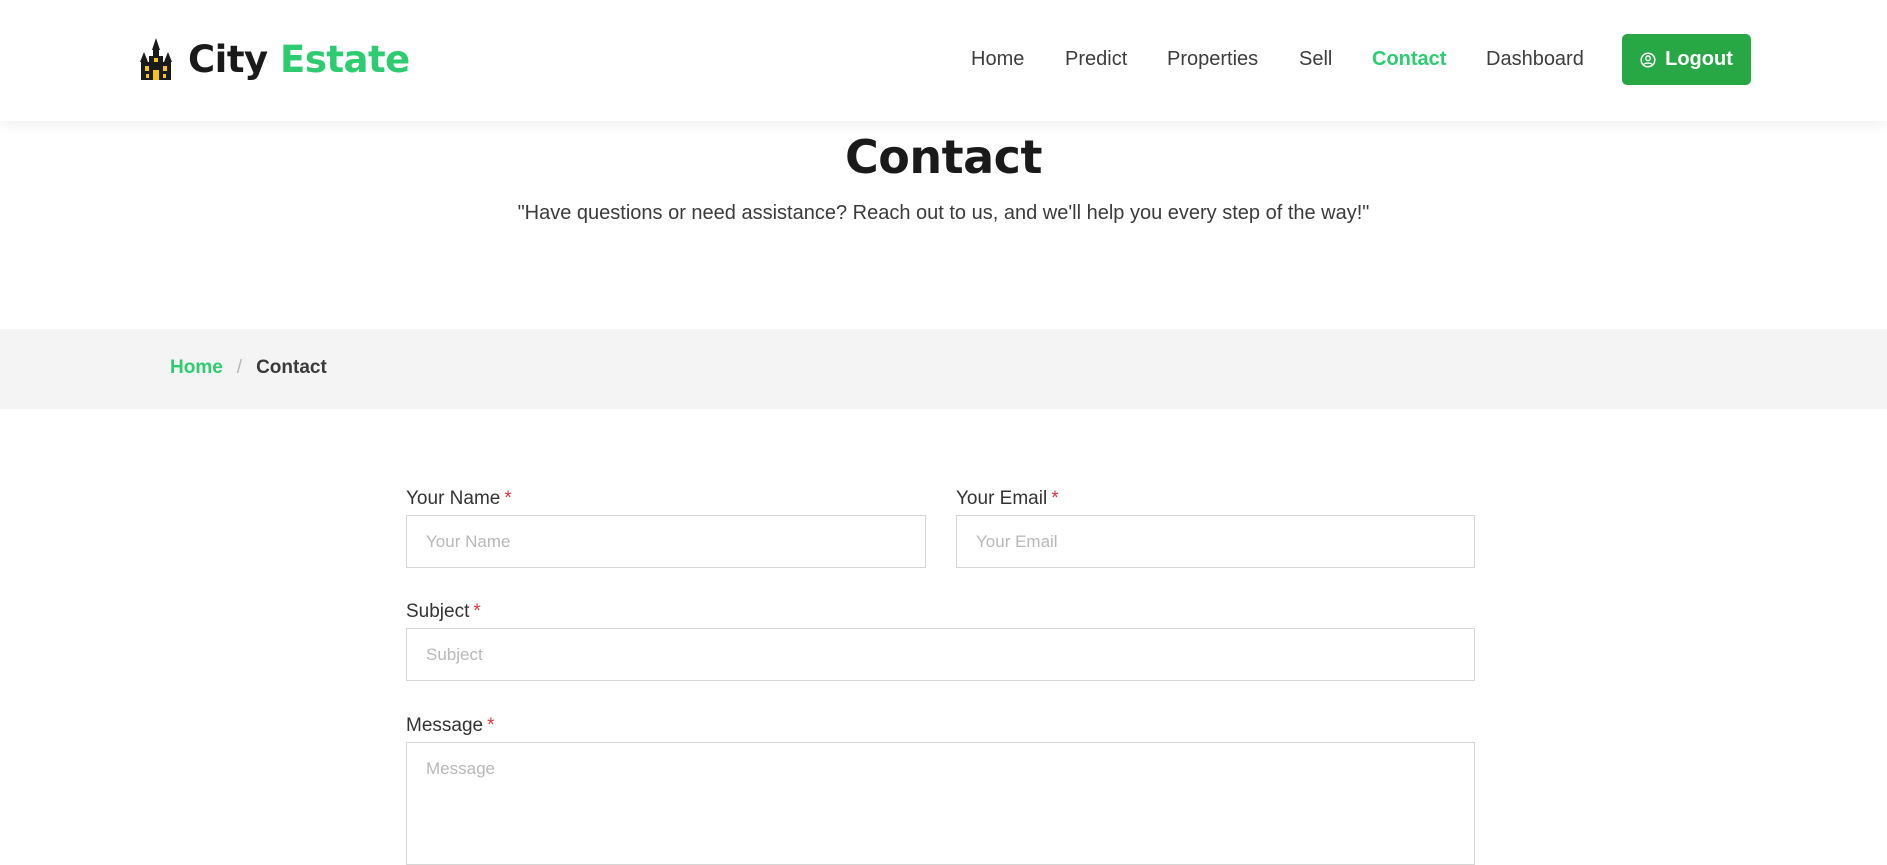 The image size is (1887, 865). I want to click on subject-input, so click(940, 654).